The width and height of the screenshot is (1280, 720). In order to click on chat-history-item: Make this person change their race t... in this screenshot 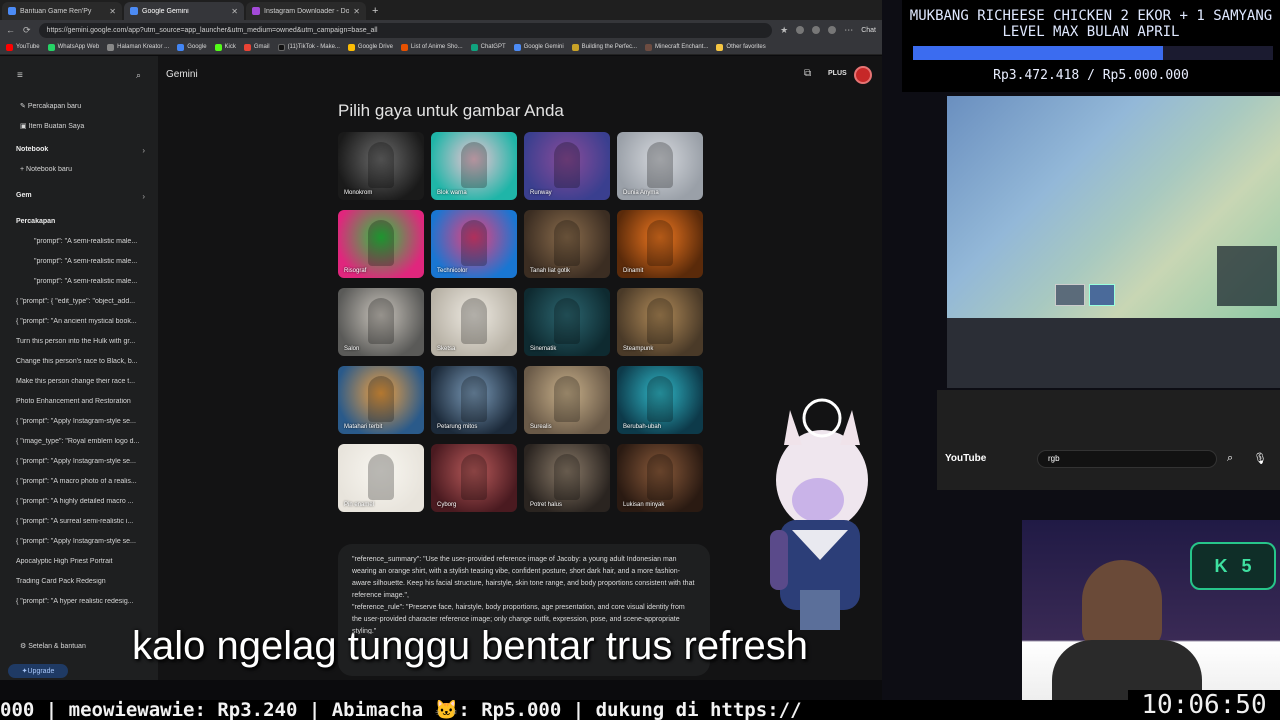, I will do `click(82, 381)`.